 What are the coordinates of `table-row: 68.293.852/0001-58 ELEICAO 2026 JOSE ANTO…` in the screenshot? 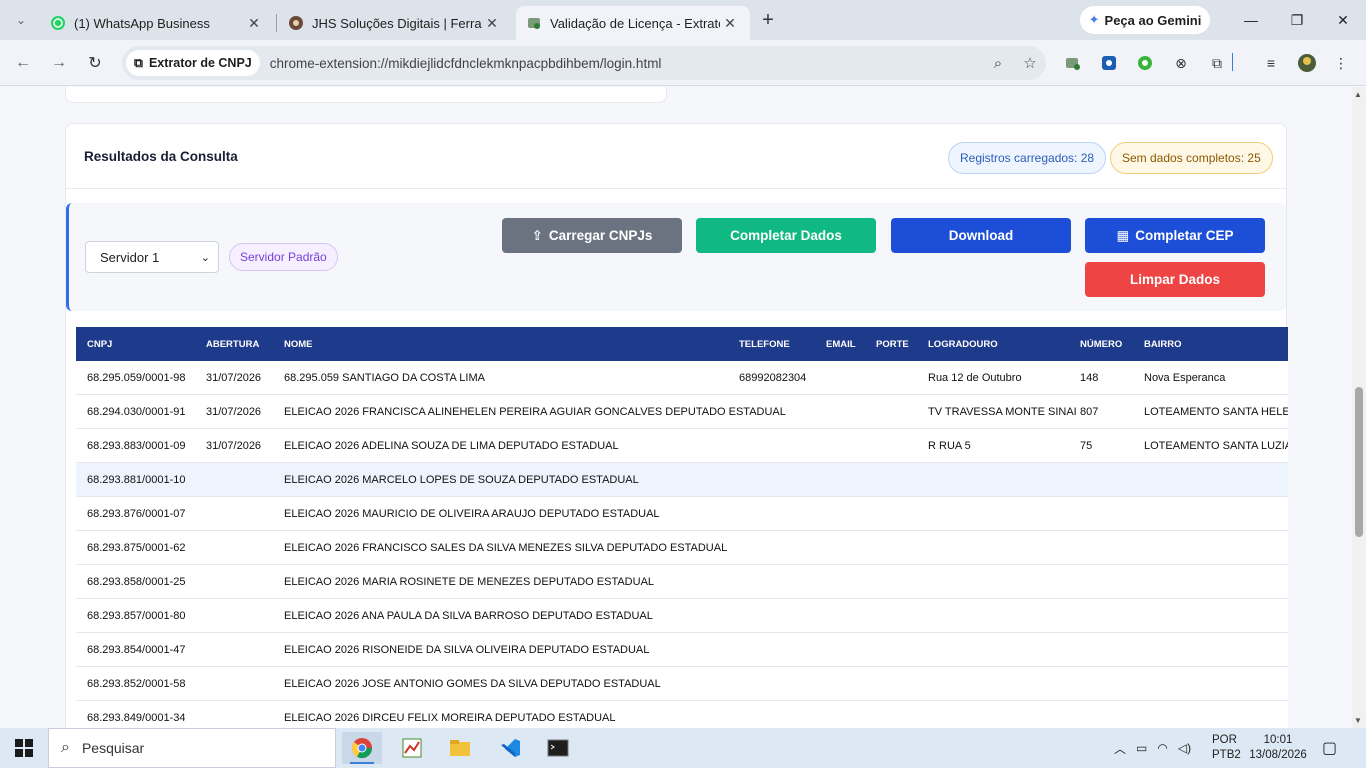 It's located at (682, 684).